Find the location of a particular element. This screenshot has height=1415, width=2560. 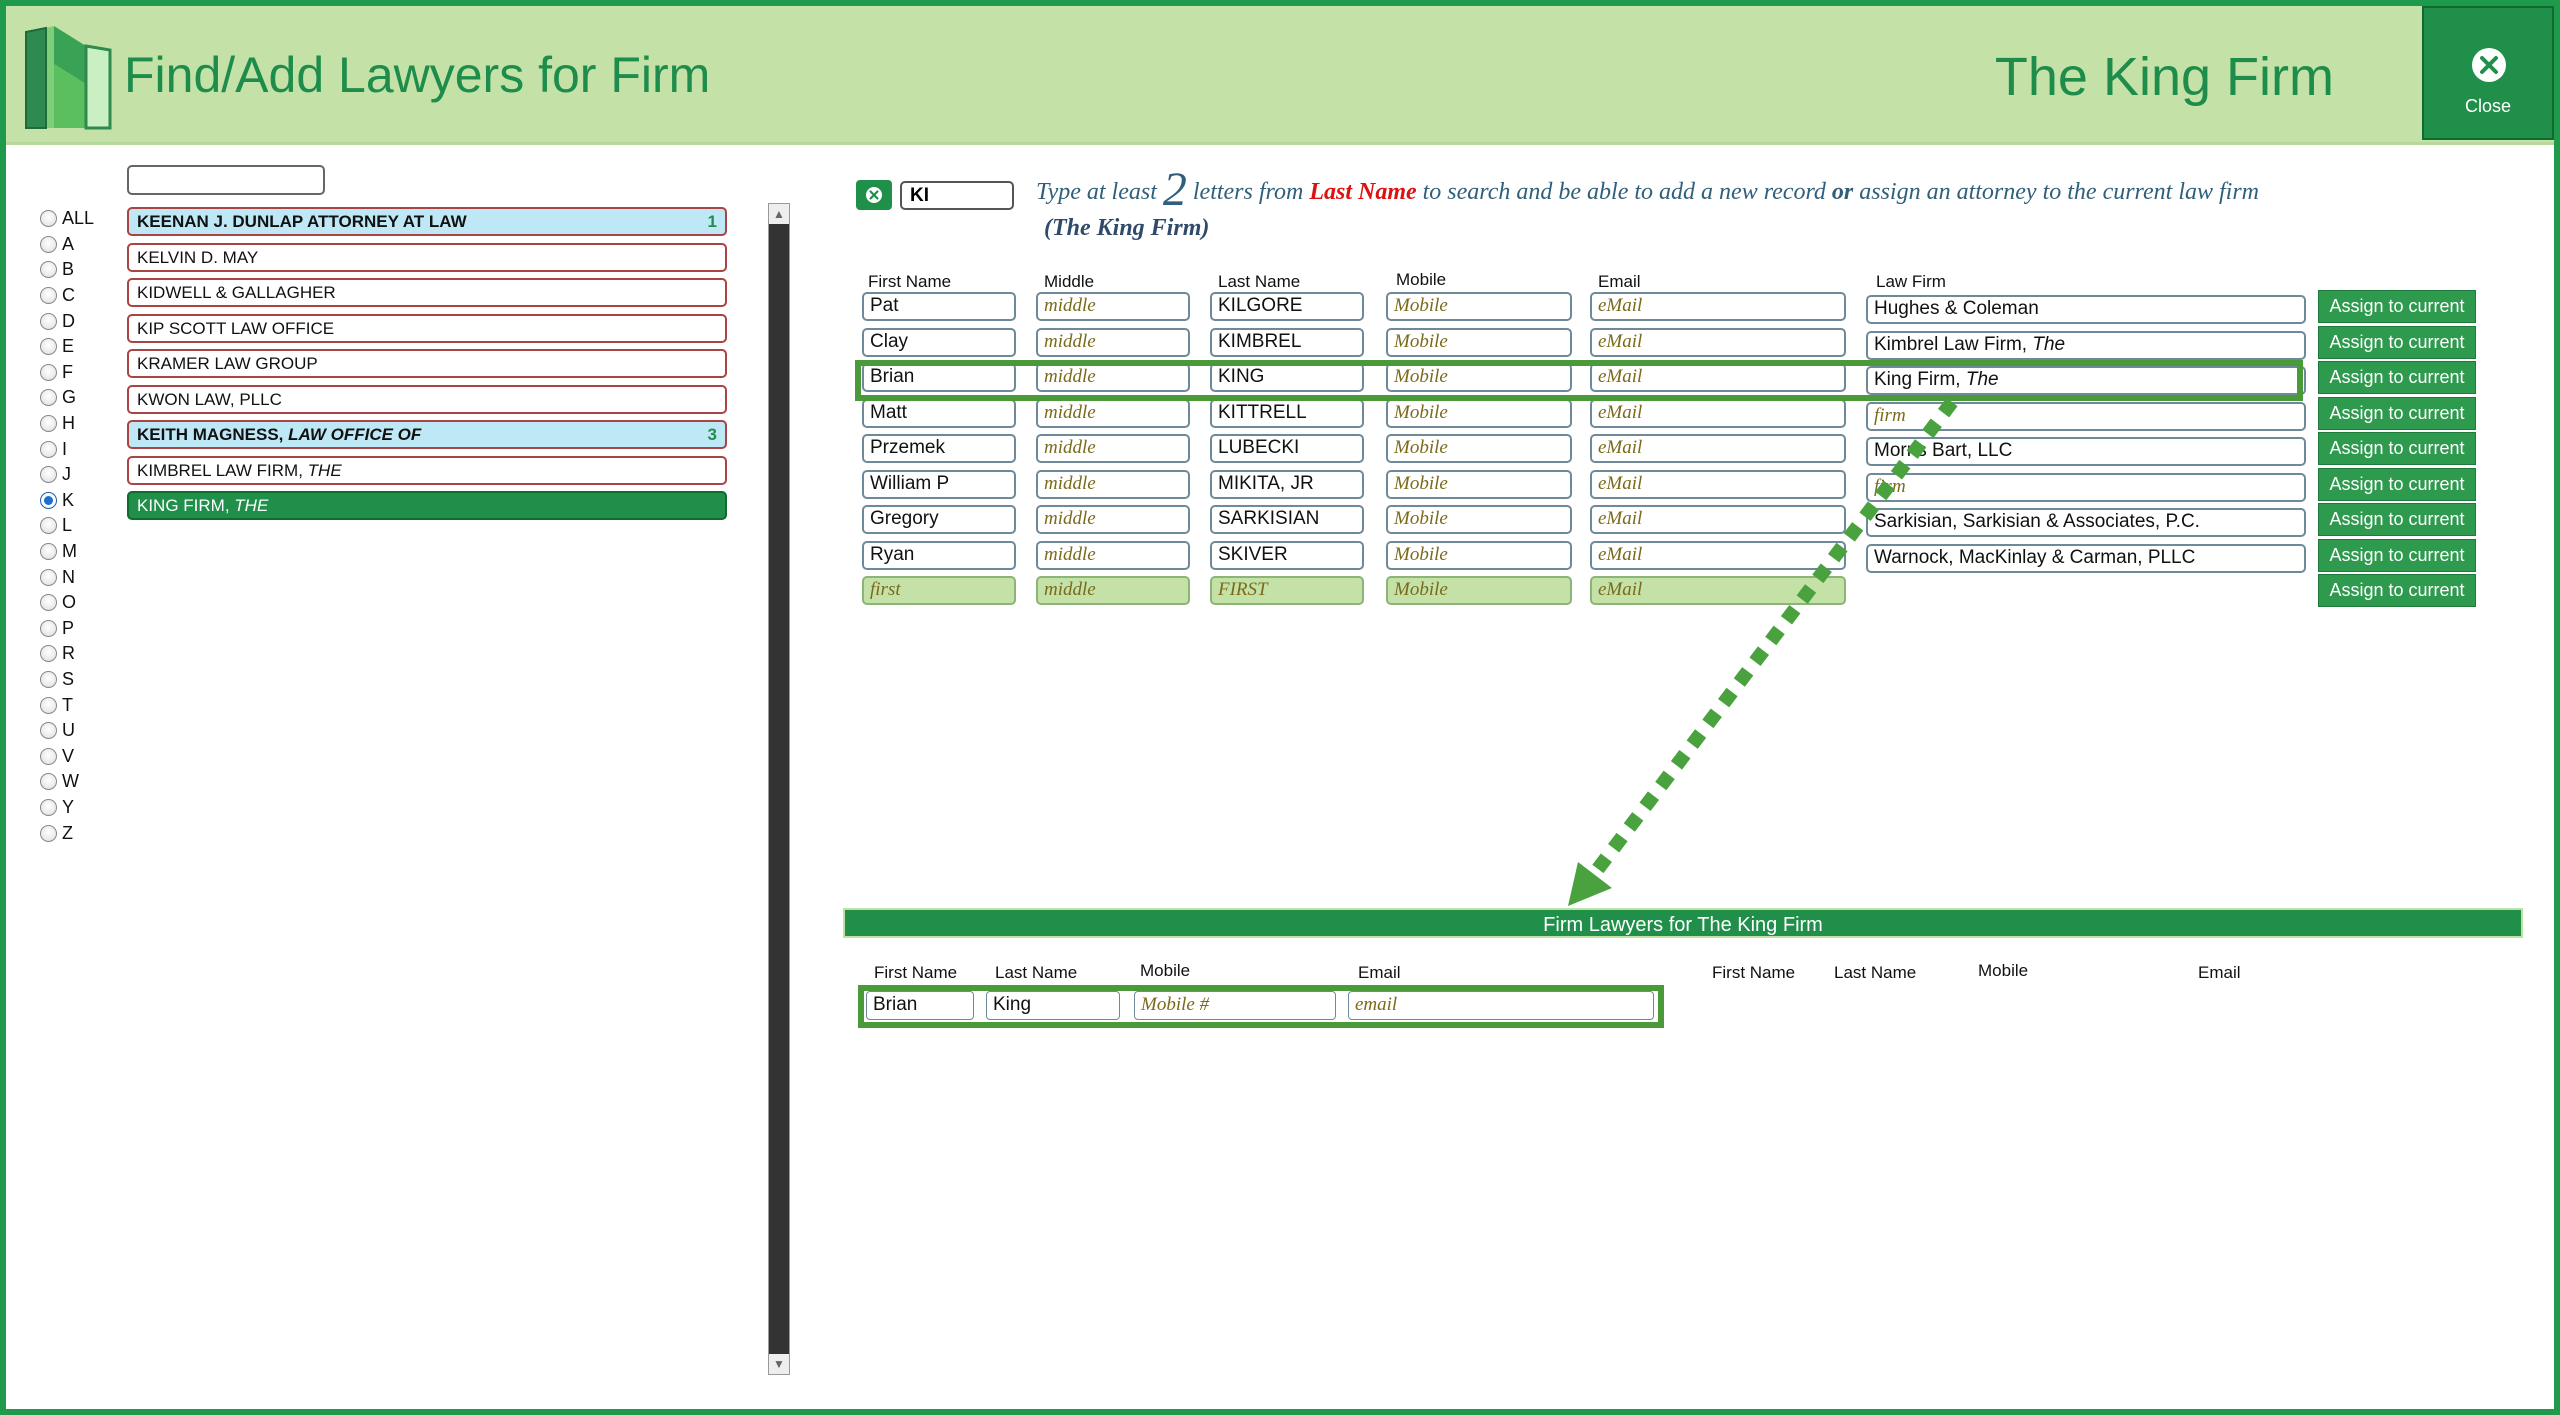

firm-list-item: KELVIN D. MAY is located at coordinates (427, 257).